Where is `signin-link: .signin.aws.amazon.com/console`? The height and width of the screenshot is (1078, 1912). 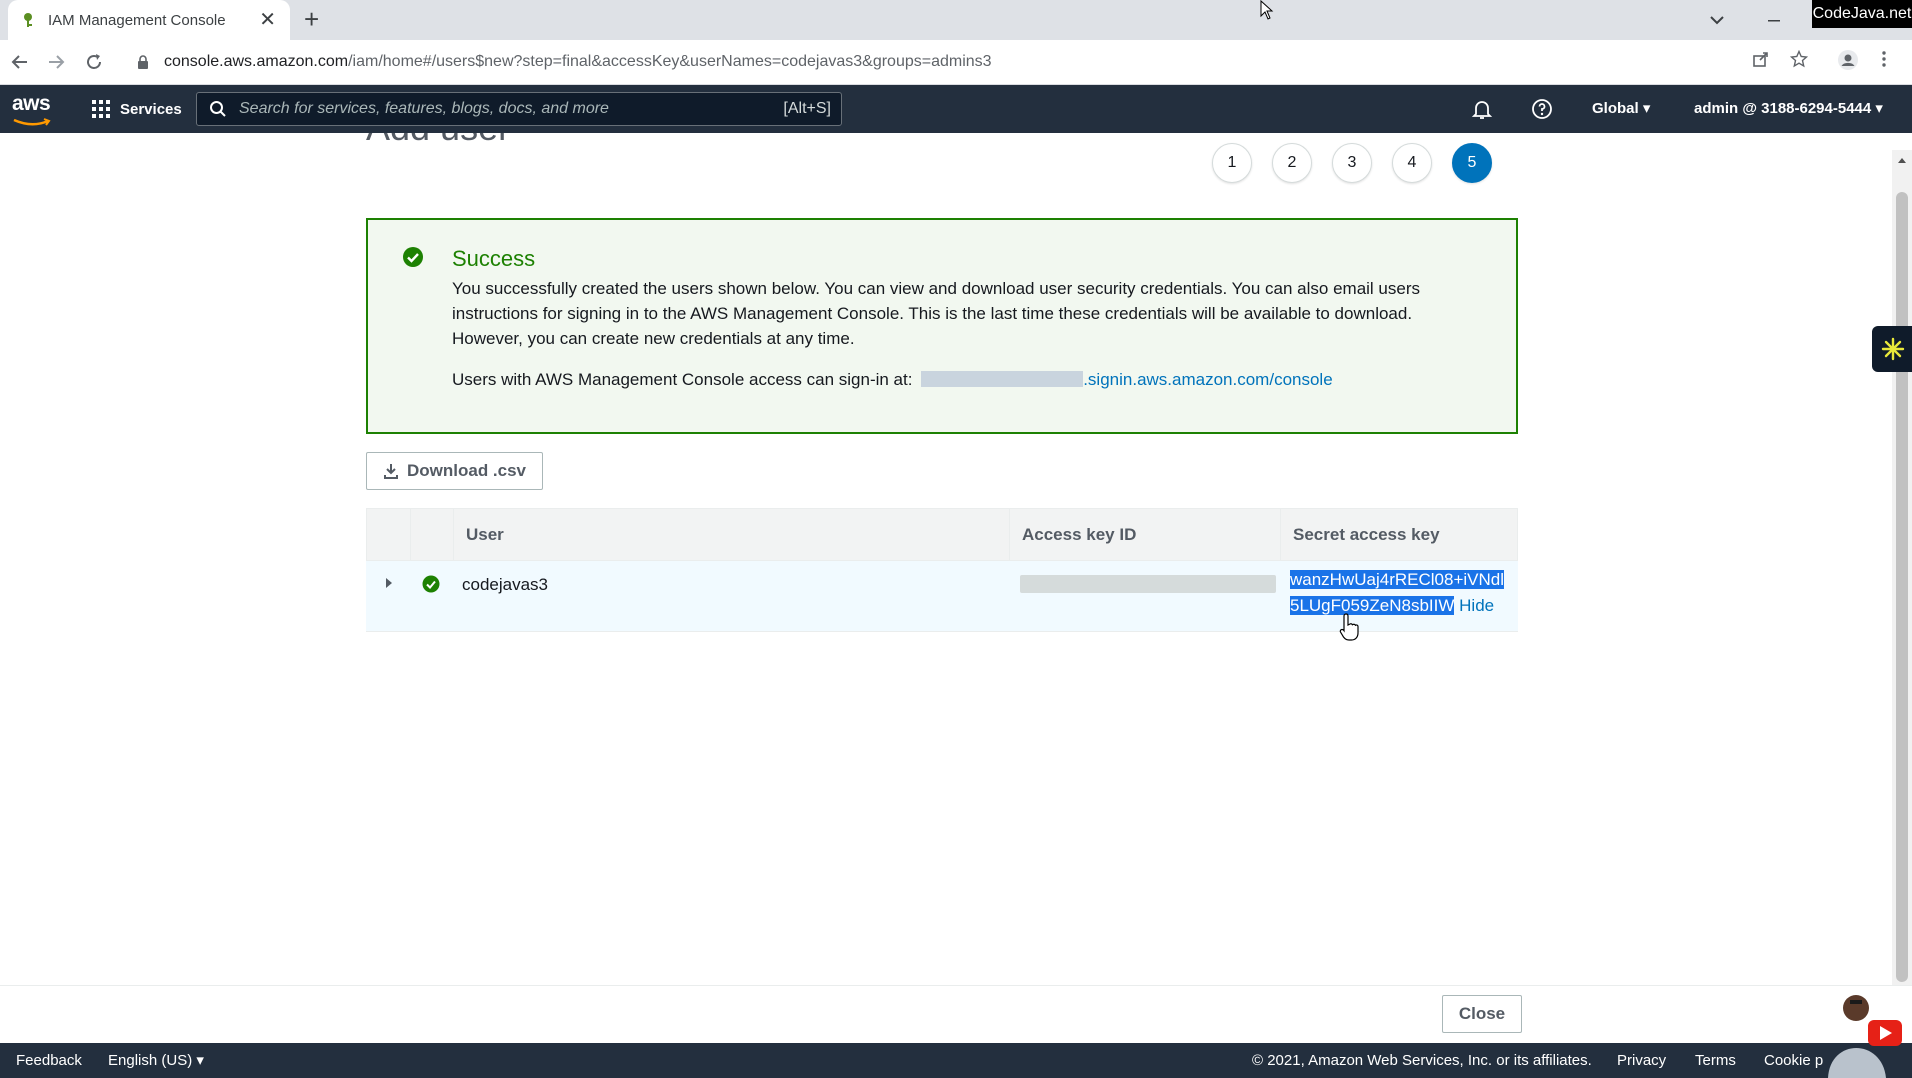
signin-link: .signin.aws.amazon.com/console is located at coordinates (1207, 379).